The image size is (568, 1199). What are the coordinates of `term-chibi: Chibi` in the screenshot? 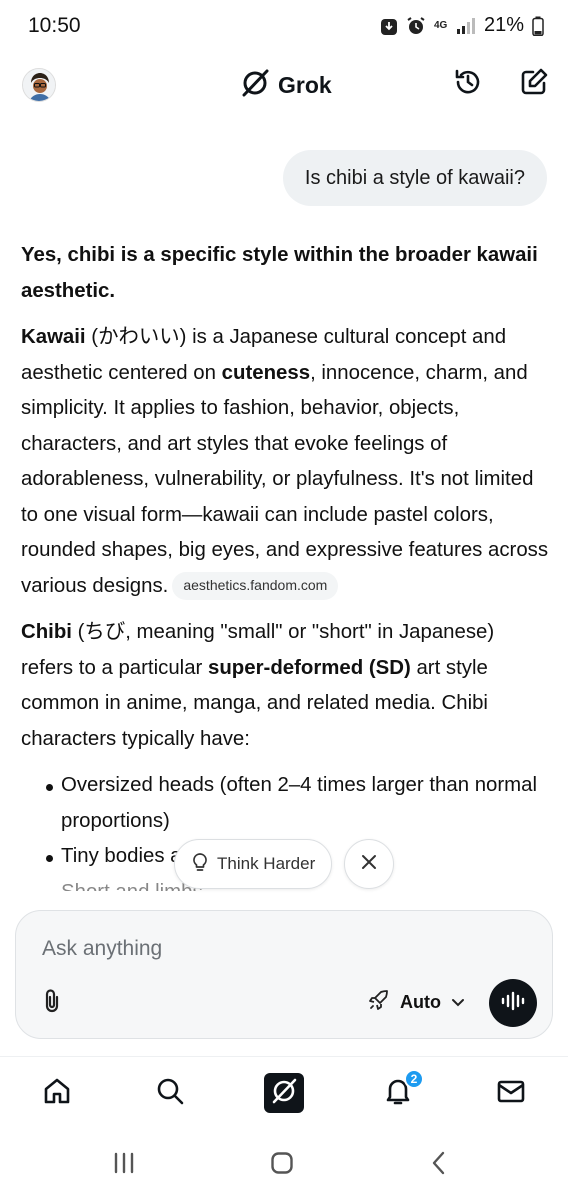 It's located at (46, 632).